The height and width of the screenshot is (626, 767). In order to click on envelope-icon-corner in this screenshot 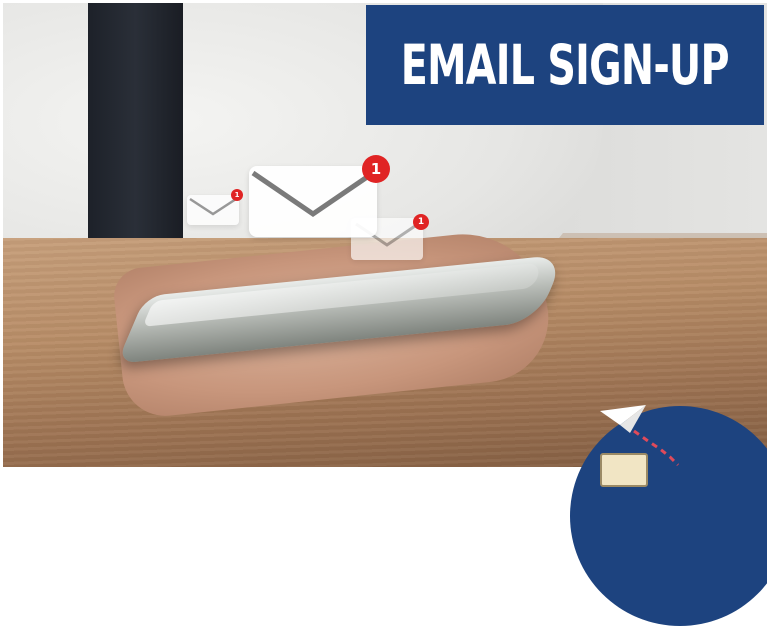, I will do `click(624, 470)`.